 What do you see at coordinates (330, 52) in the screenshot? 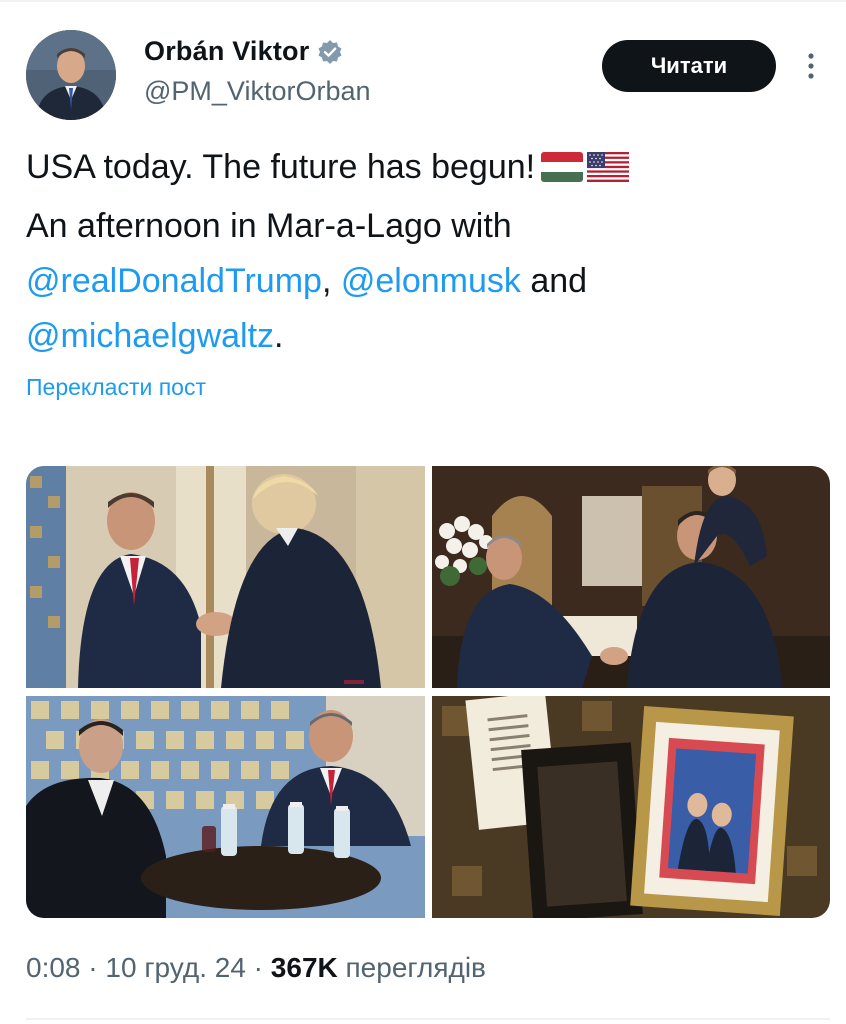
I see `verified-badge-icon` at bounding box center [330, 52].